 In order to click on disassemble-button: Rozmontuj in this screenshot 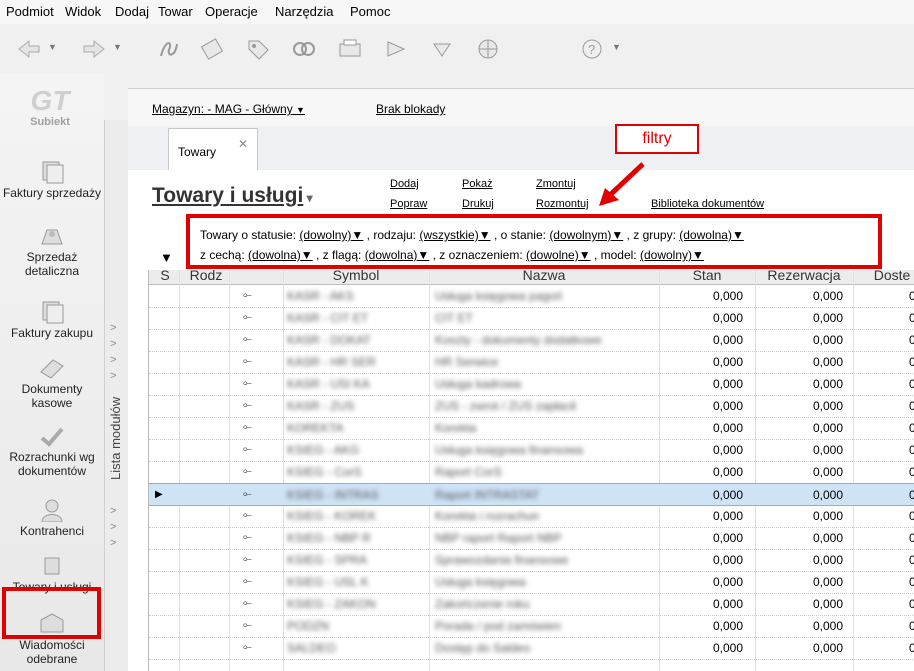, I will do `click(562, 204)`.